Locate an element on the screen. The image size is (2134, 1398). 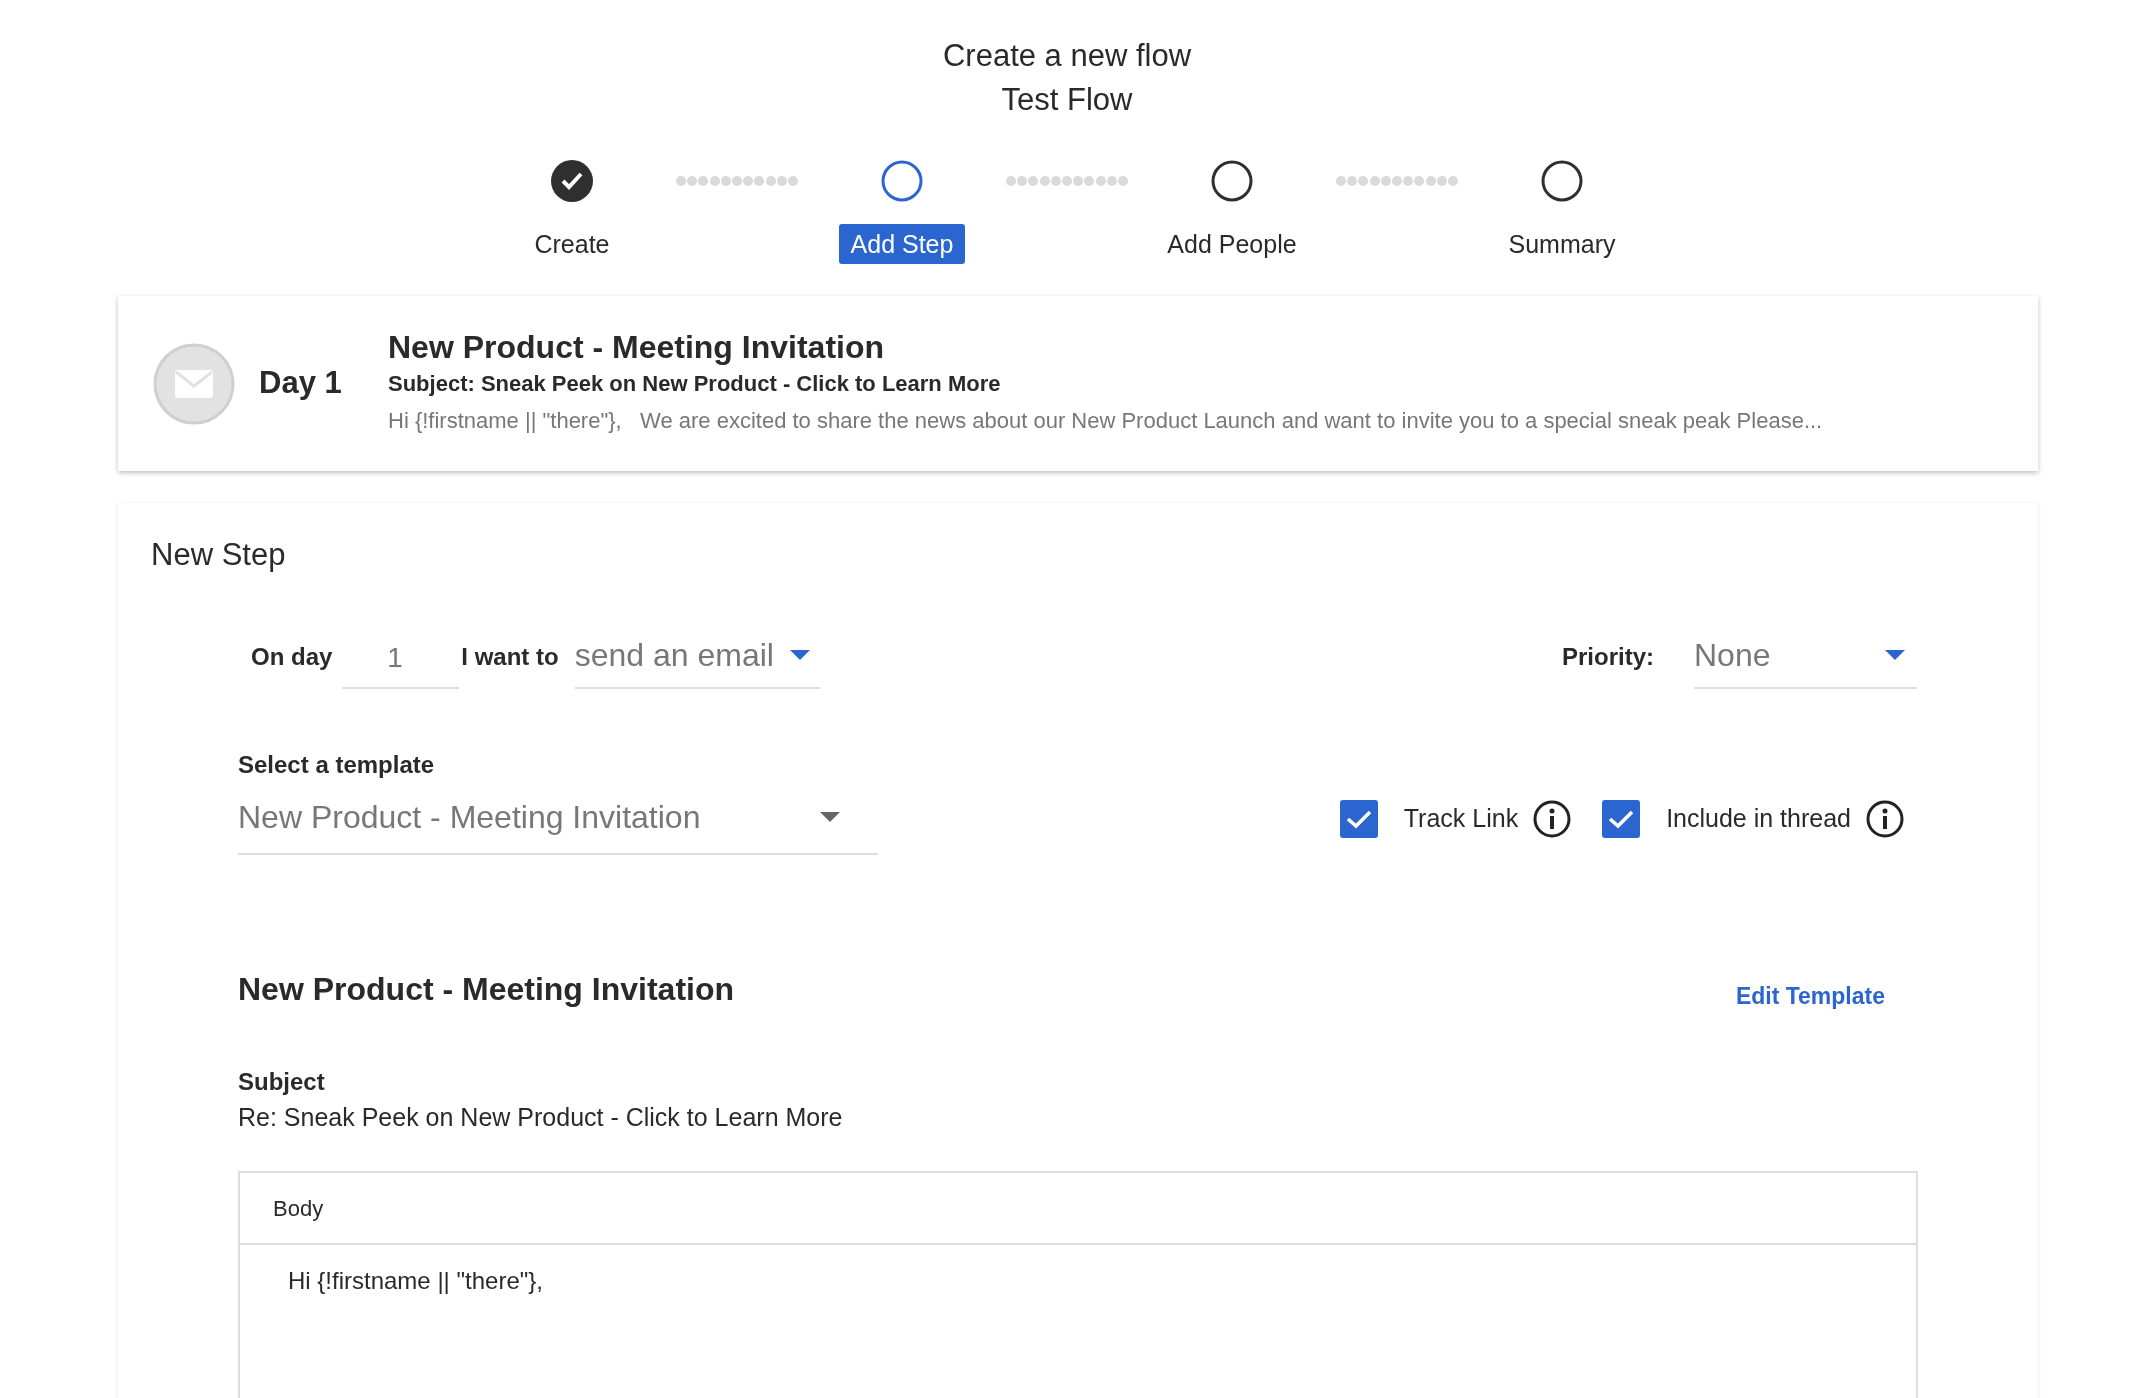
step-label: Create is located at coordinates (572, 244).